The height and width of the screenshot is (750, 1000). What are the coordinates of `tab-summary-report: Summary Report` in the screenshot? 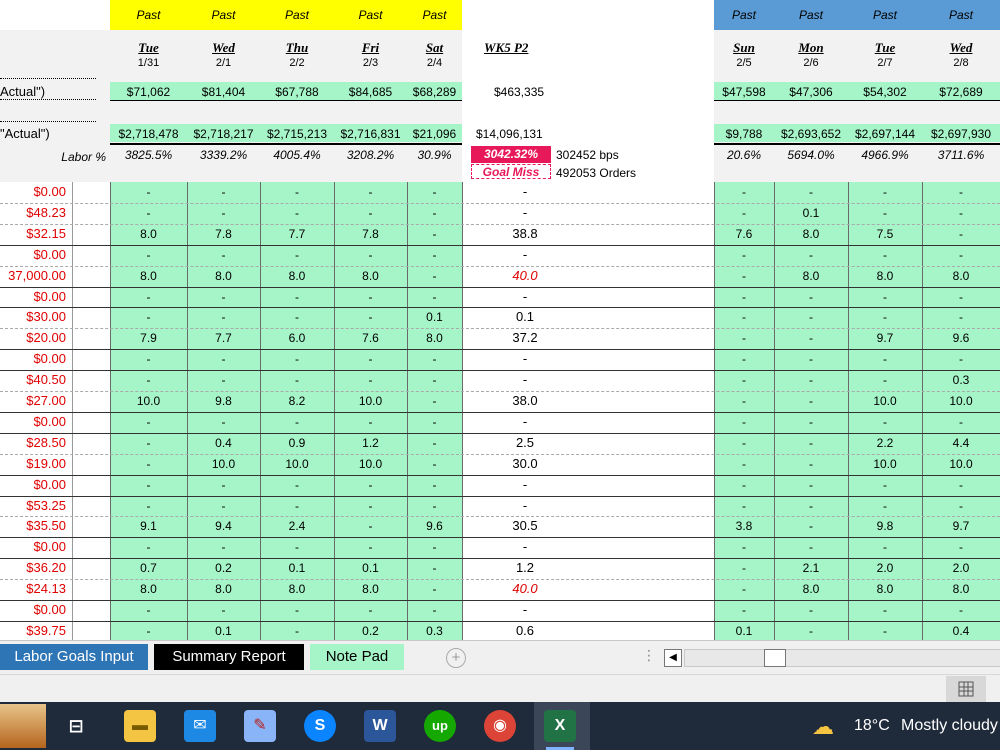 It's located at (229, 657).